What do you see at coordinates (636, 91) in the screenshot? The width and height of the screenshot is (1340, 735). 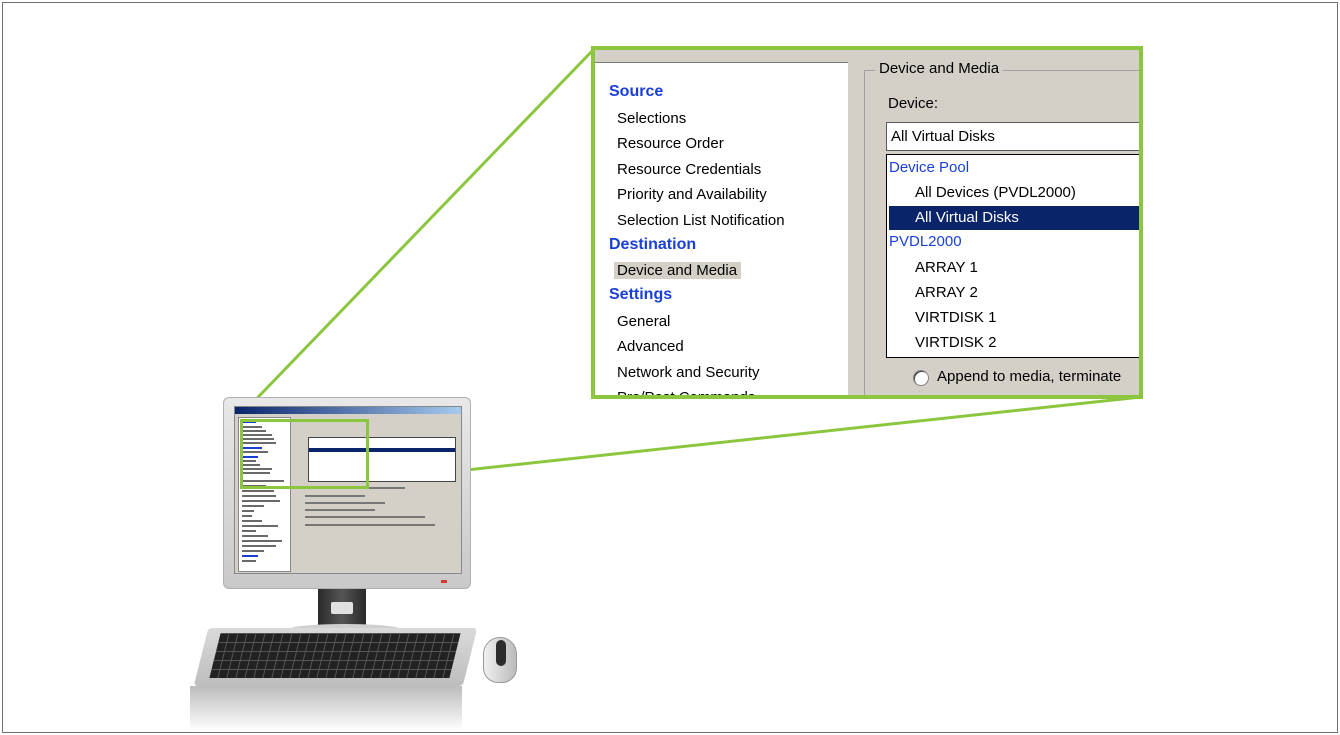 I see `nav-heading-source: Source` at bounding box center [636, 91].